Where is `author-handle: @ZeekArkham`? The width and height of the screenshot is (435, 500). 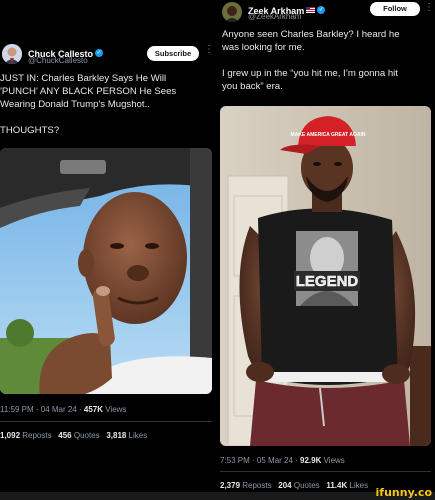
author-handle: @ZeekArkham is located at coordinates (274, 16).